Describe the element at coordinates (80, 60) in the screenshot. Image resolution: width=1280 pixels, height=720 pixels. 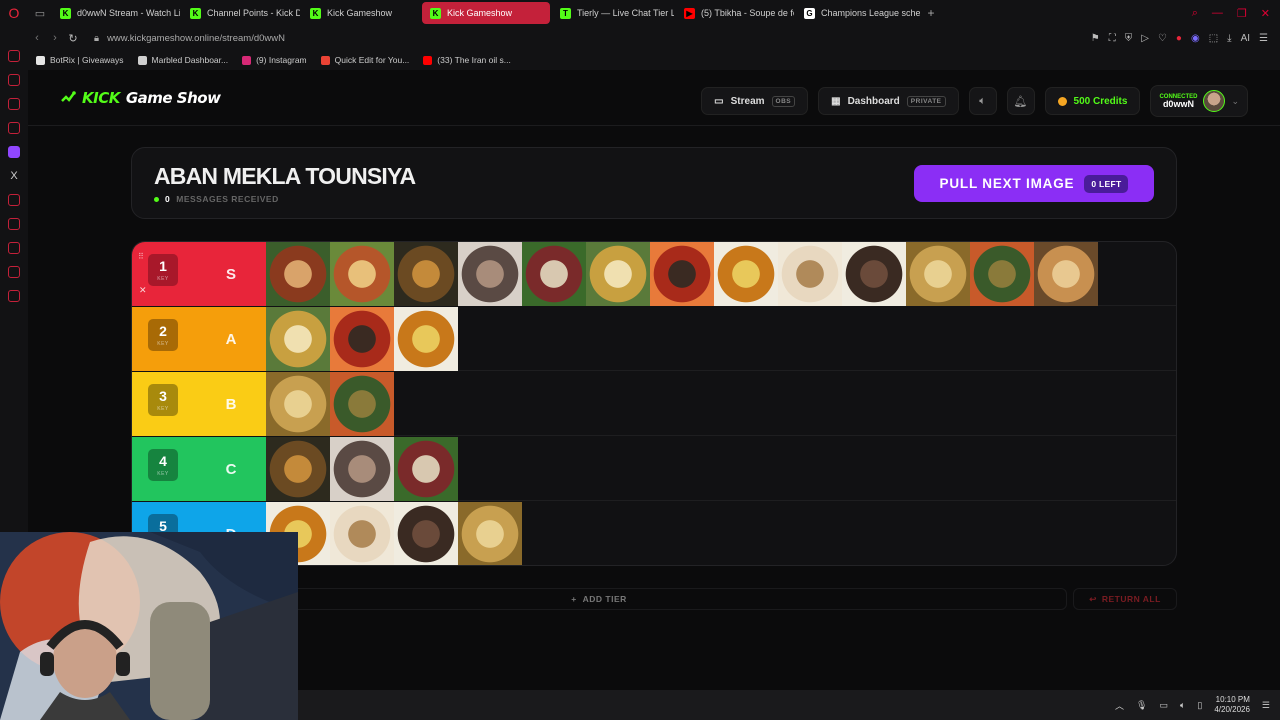
I see `bookmark-item: BotRix | Giveaways` at that location.